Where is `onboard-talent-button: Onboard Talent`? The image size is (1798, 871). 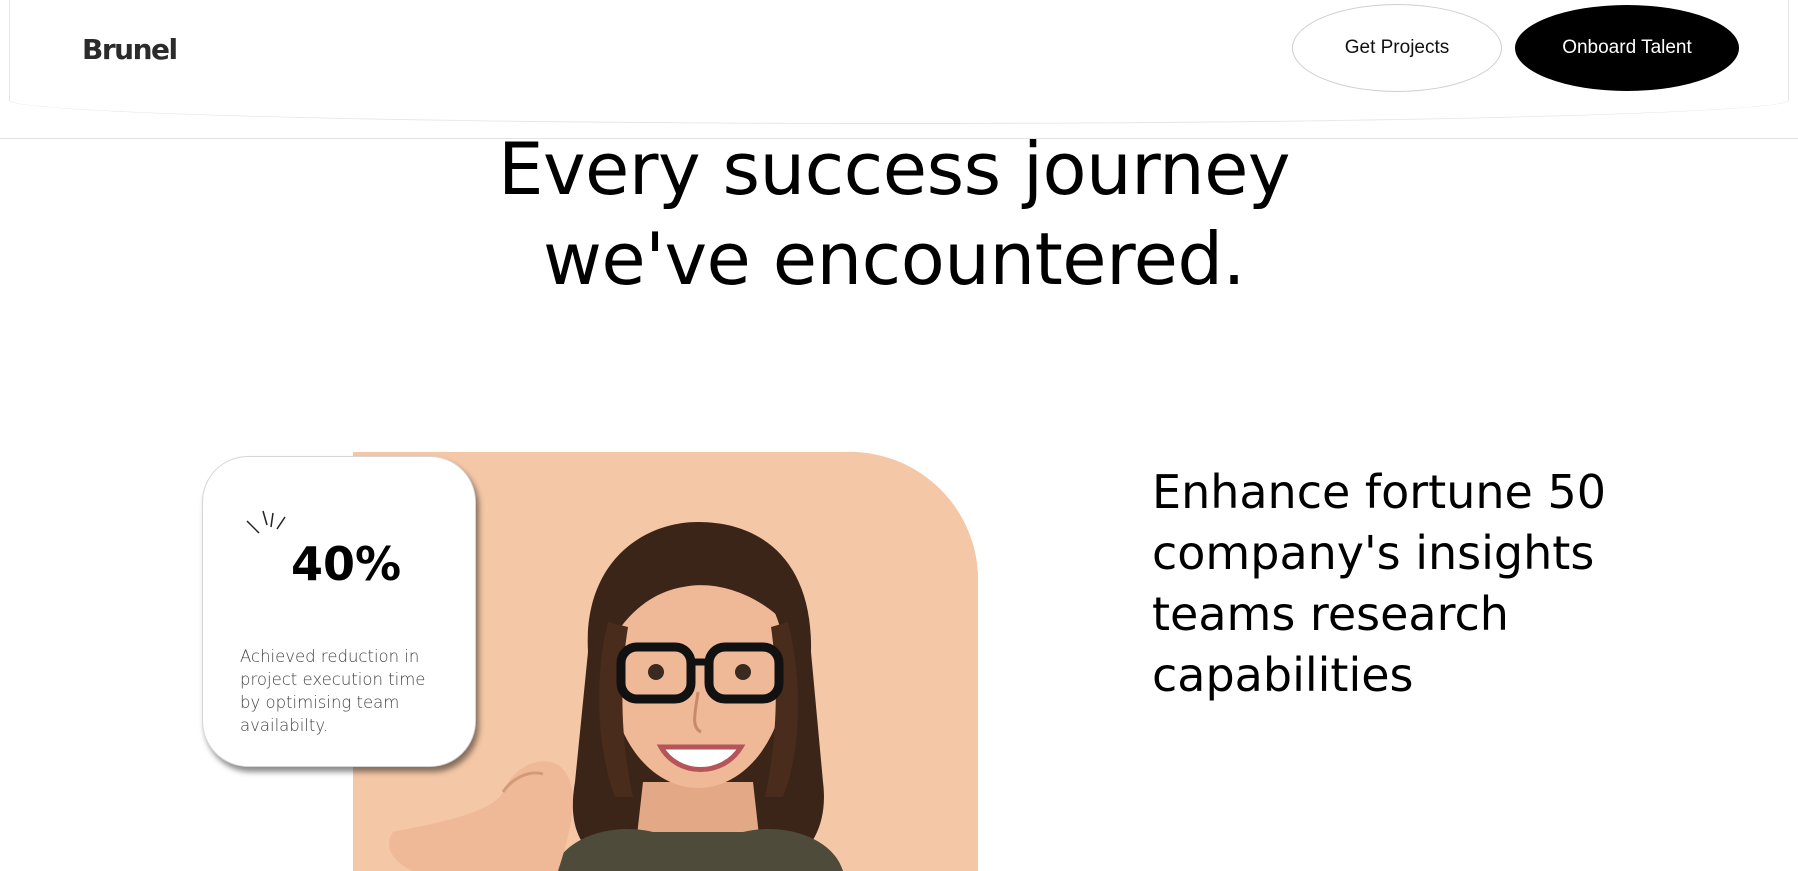 onboard-talent-button: Onboard Talent is located at coordinates (1627, 48).